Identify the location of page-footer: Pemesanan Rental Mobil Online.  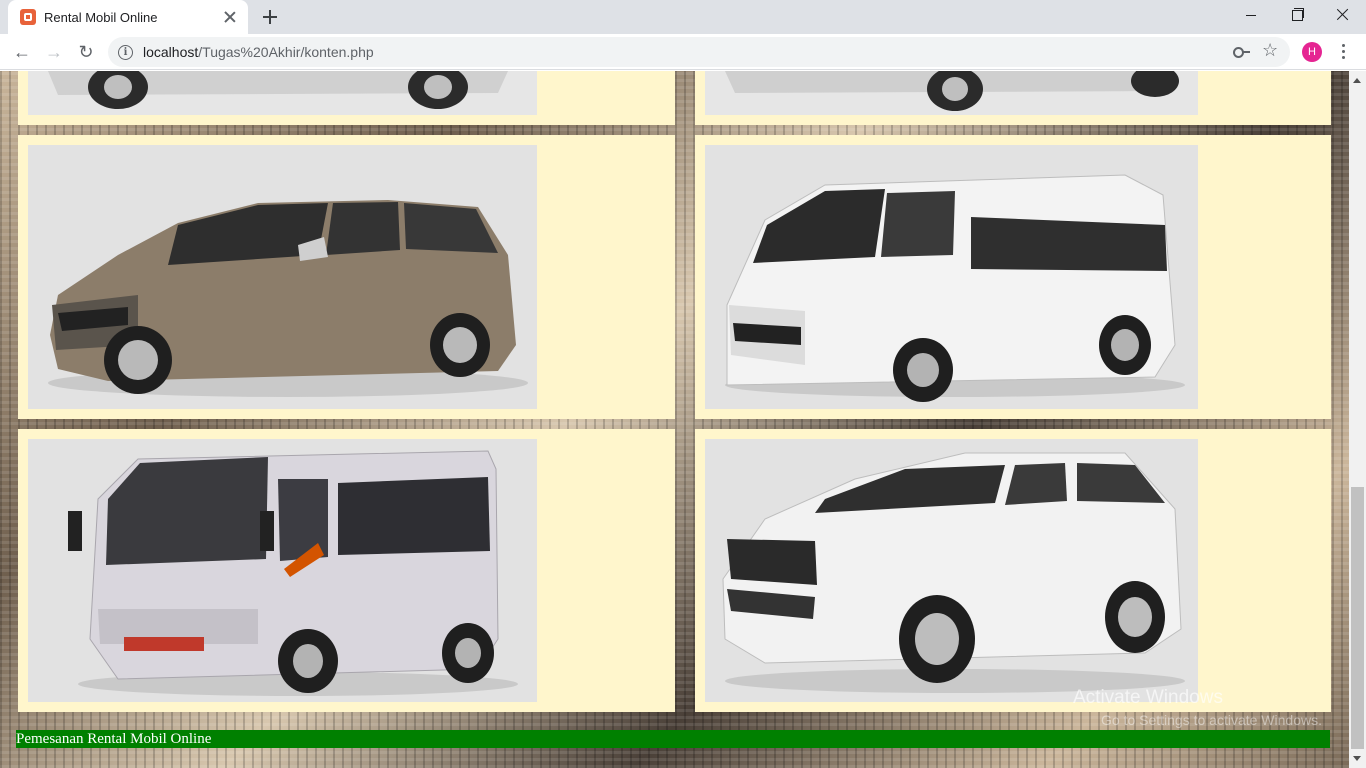
(673, 739).